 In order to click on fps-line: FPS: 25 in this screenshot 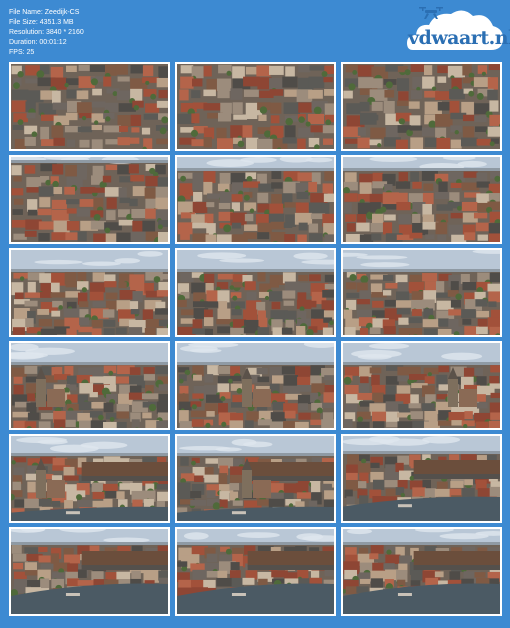, I will do `click(22, 52)`.